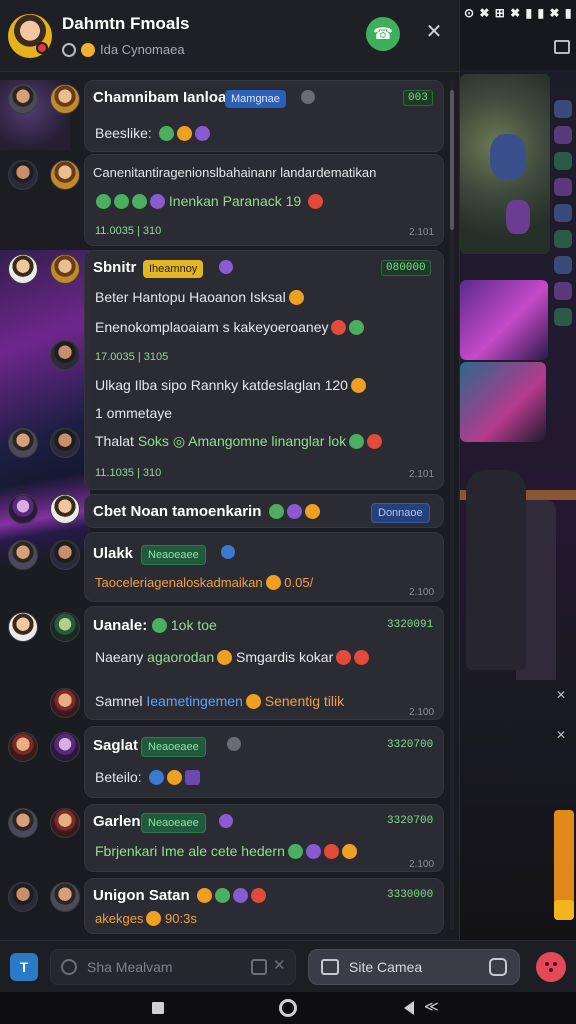  What do you see at coordinates (410, 625) in the screenshot?
I see `message-count: 3320091` at bounding box center [410, 625].